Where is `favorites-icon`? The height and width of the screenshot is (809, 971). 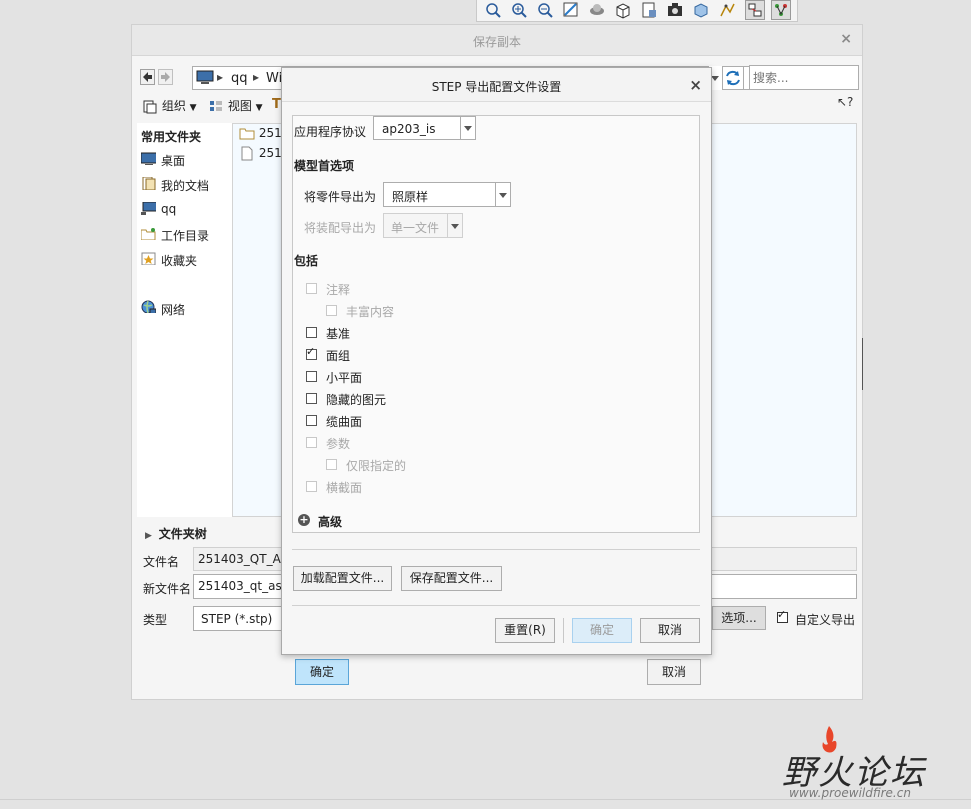
favorites-icon is located at coordinates (148, 258).